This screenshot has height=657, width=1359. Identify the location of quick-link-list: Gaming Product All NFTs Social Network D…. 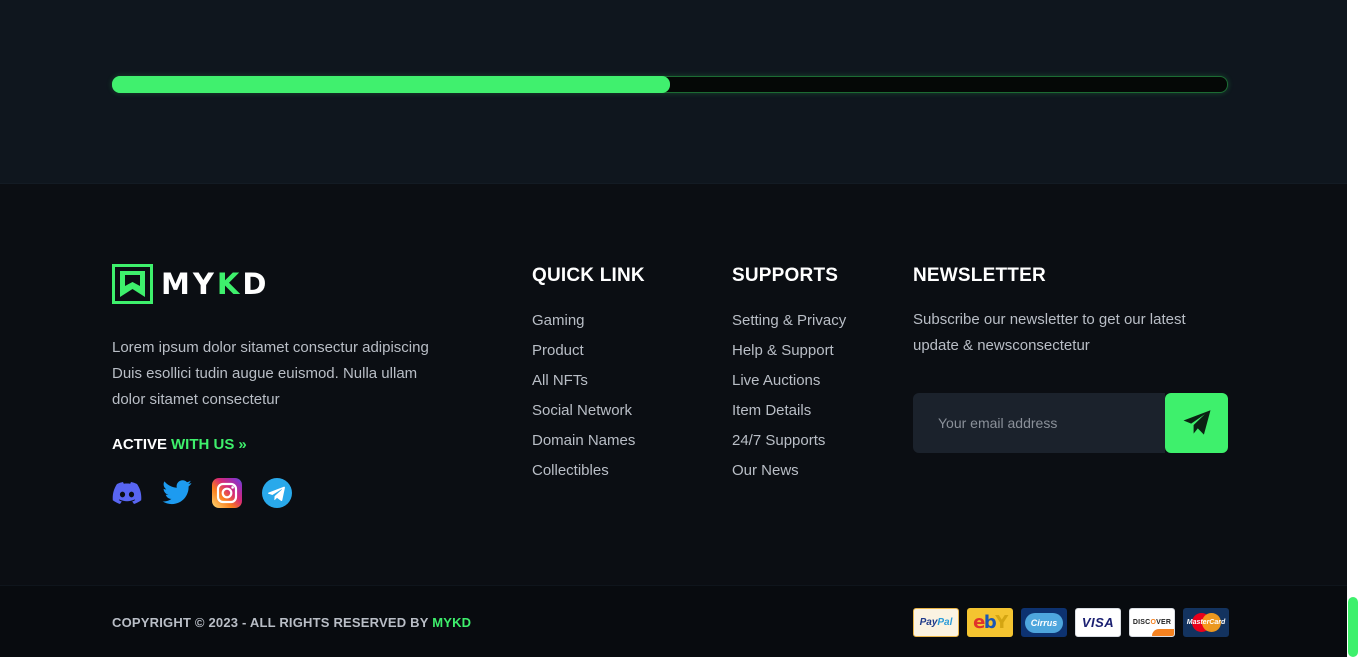
(588, 401).